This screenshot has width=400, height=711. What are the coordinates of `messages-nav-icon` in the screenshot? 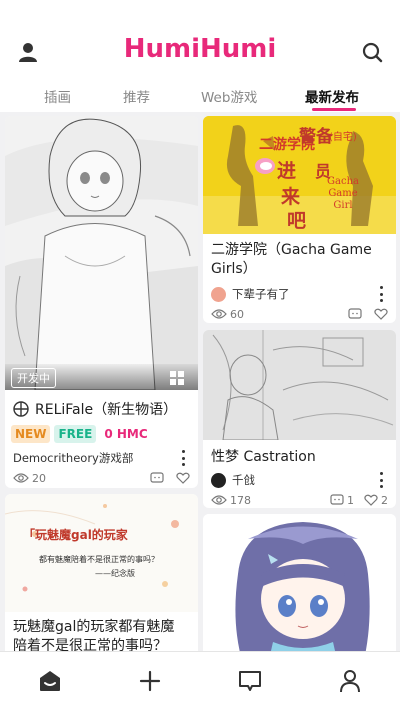 It's located at (250, 681).